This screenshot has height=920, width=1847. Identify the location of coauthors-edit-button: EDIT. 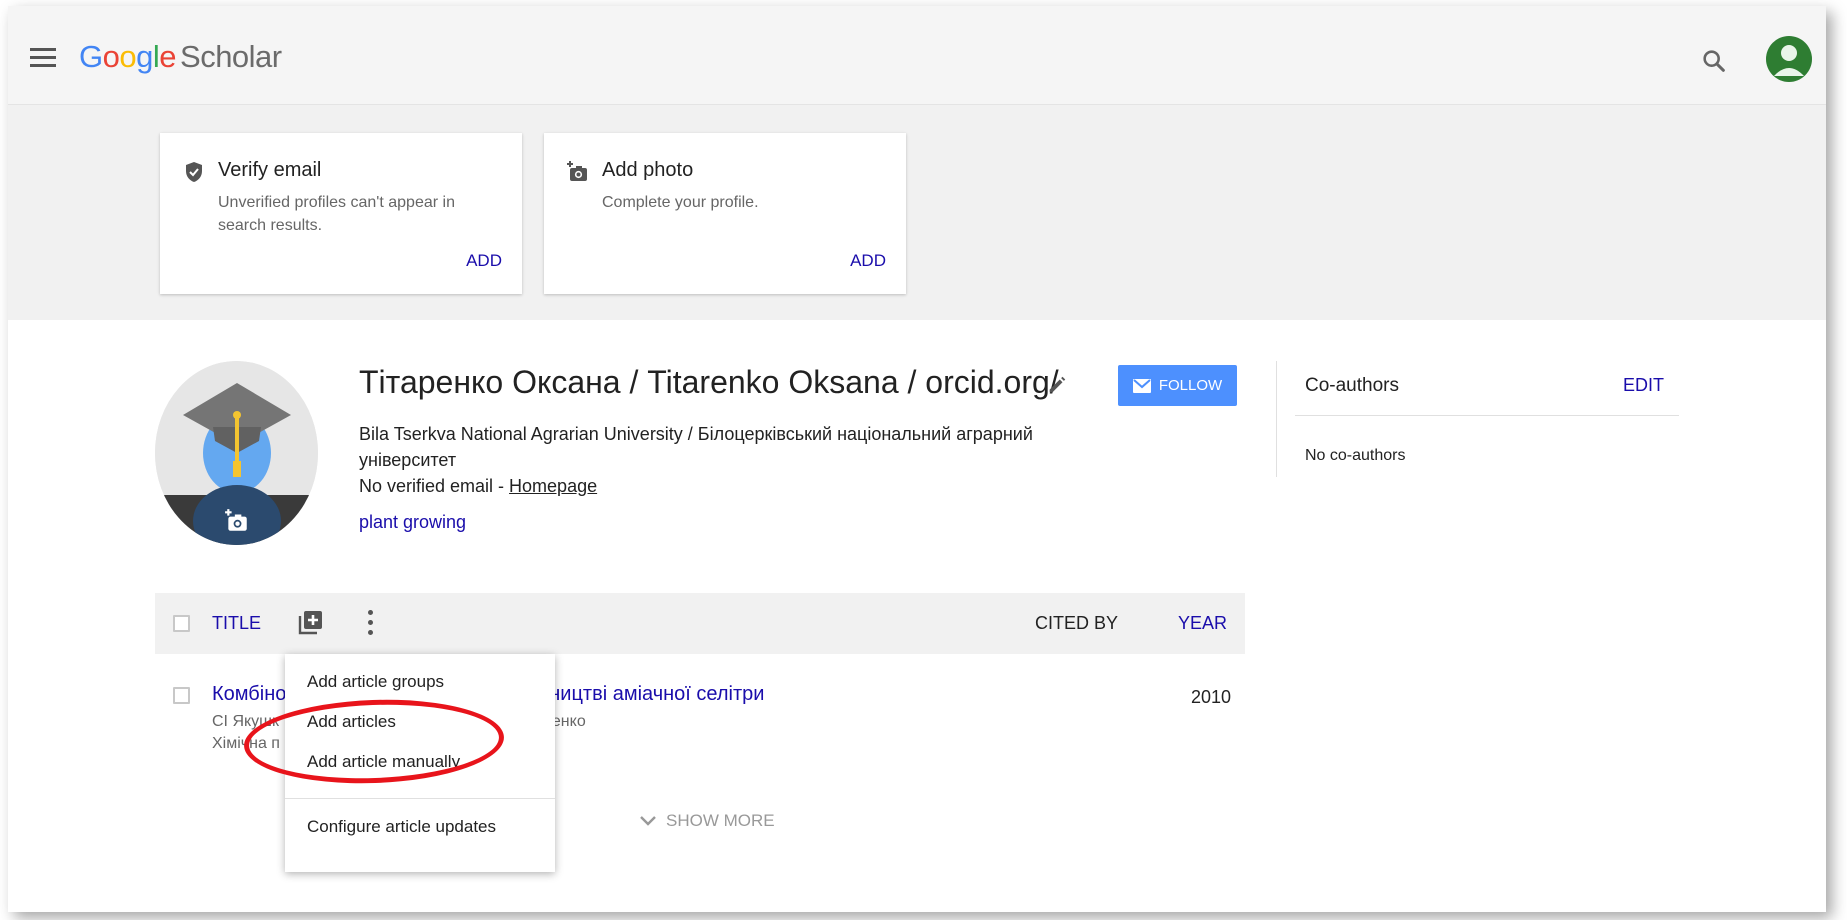
(1643, 385).